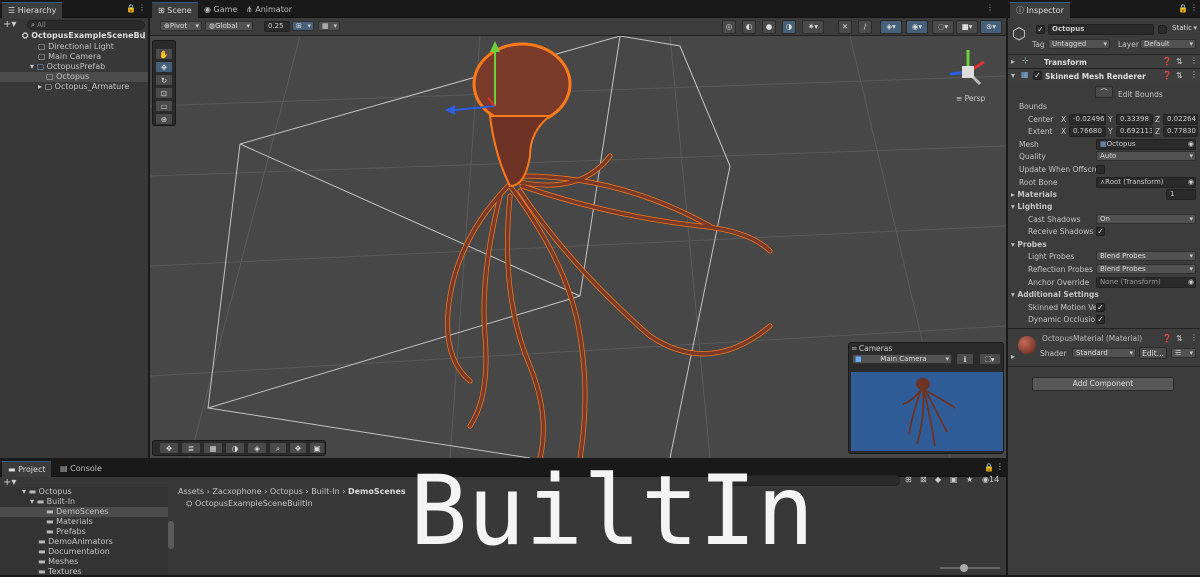 Image resolution: width=1200 pixels, height=577 pixels. I want to click on center-x-input: -0.02496, so click(1087, 119).